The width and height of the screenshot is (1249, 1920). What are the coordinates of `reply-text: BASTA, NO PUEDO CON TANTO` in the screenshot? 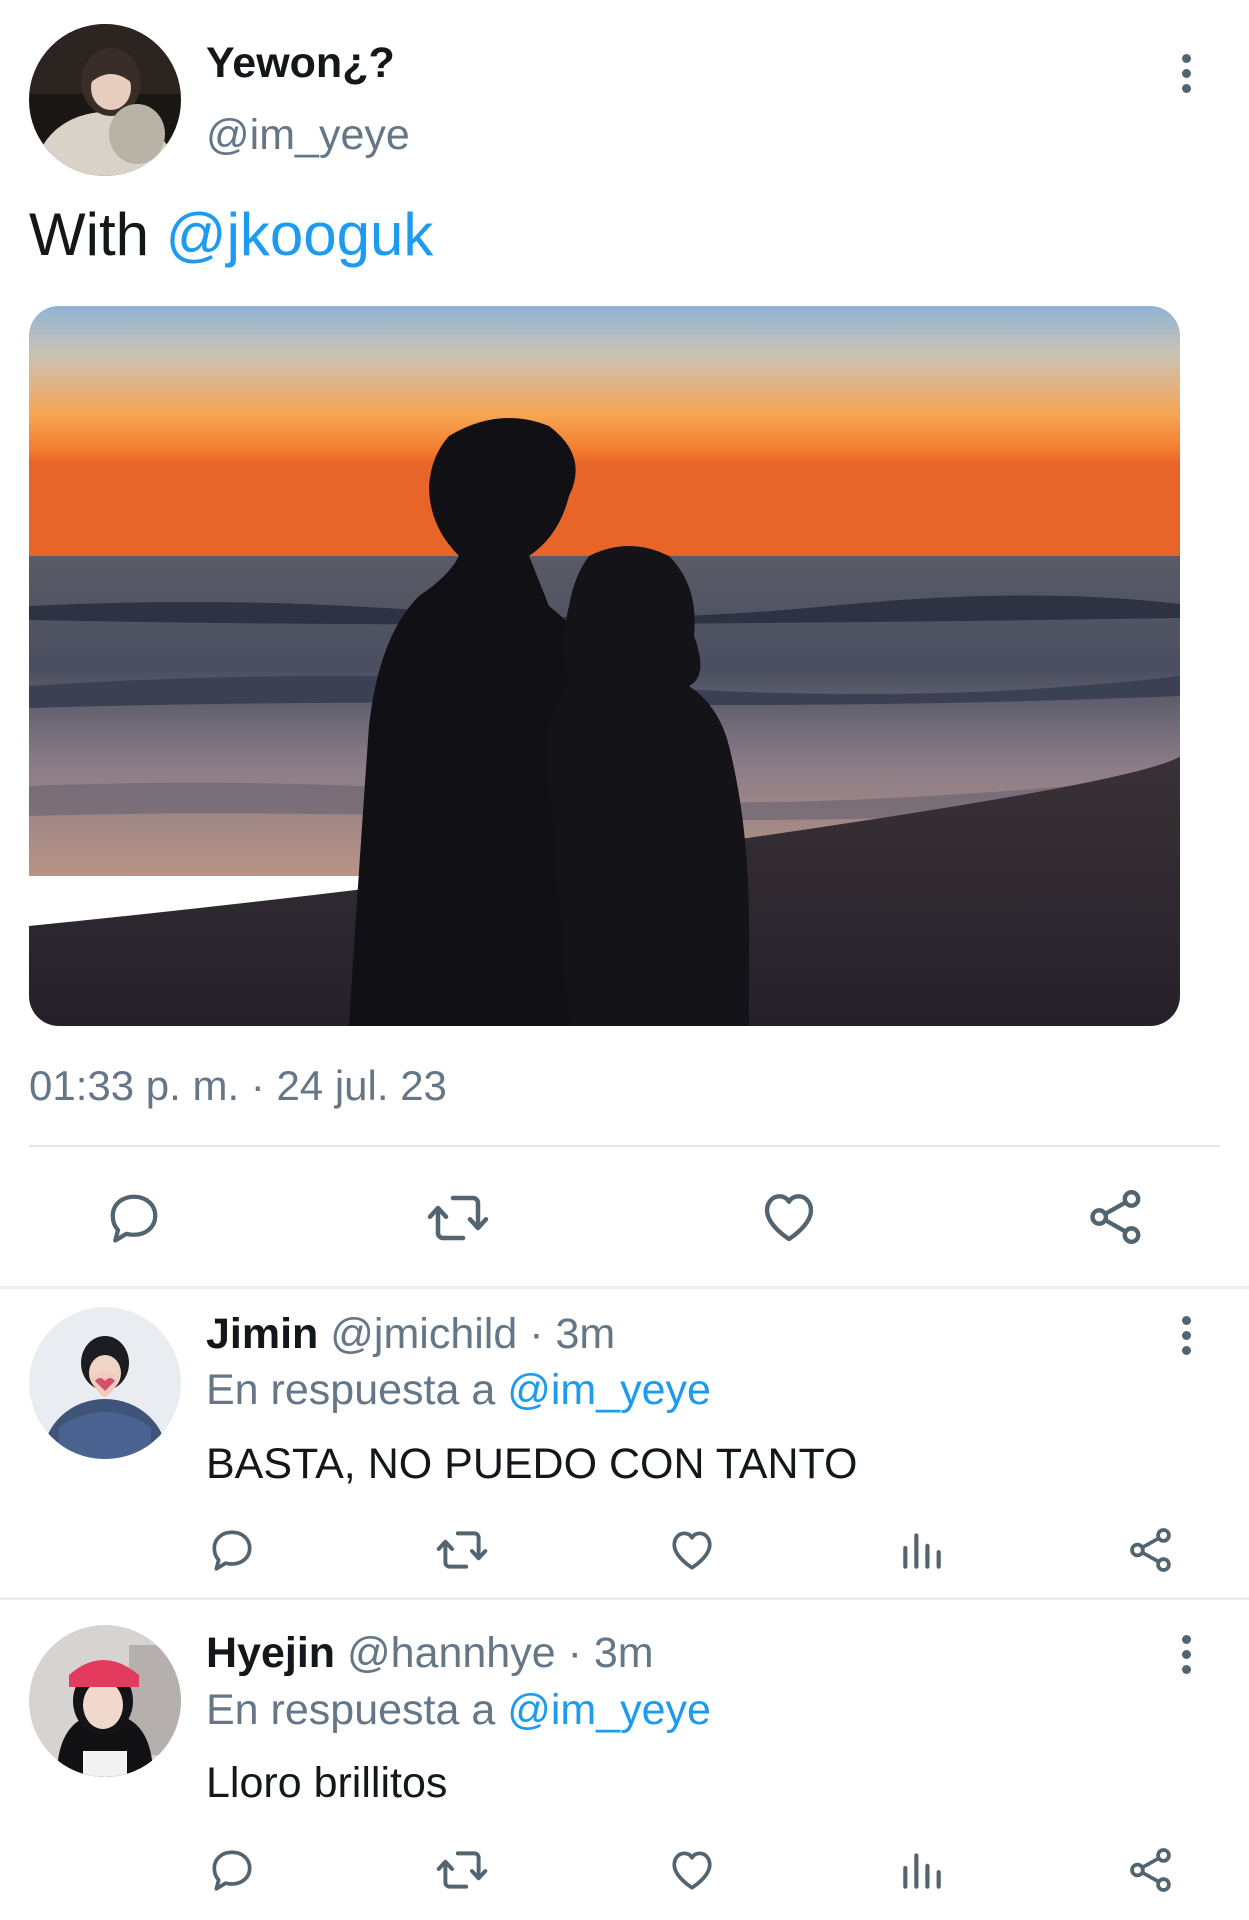 It's located at (532, 1464).